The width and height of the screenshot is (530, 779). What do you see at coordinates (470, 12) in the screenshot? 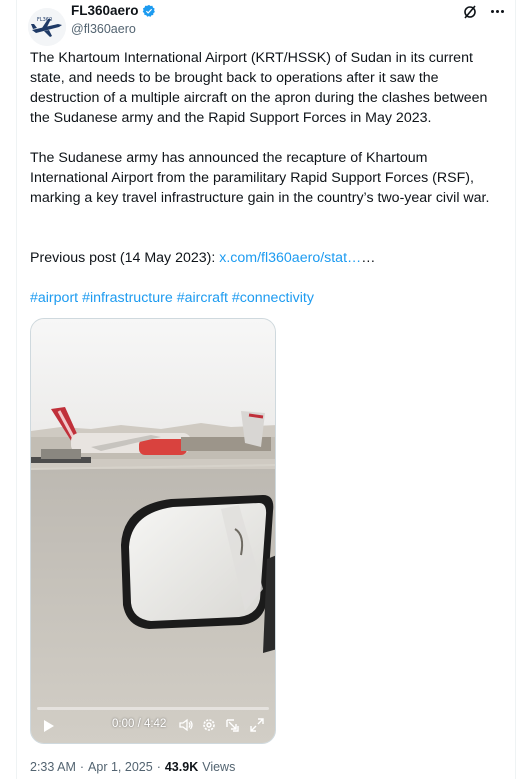
I see `grok-icon` at bounding box center [470, 12].